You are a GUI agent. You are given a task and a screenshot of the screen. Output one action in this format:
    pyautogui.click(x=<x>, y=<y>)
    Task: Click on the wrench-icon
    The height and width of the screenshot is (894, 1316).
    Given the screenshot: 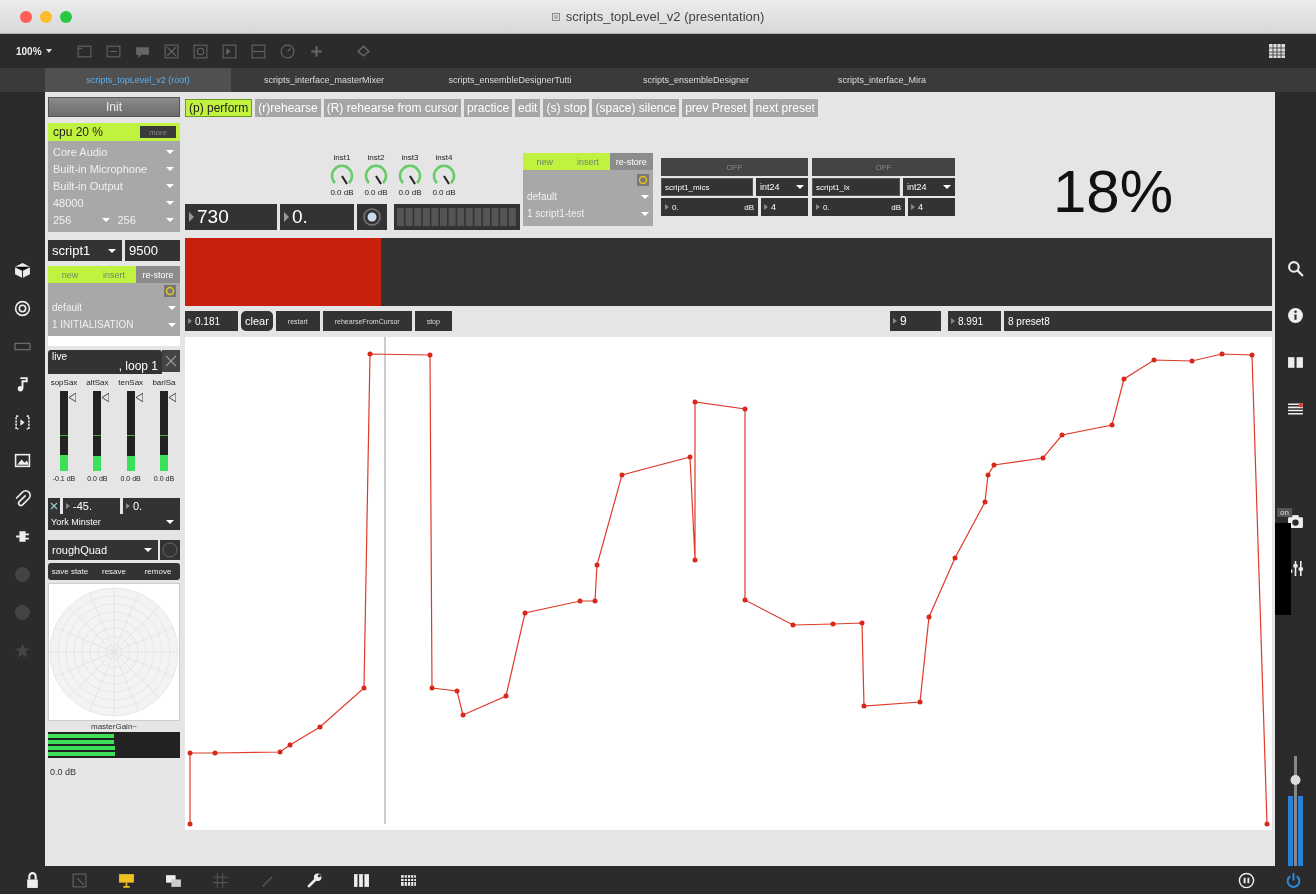 What is the action you would take?
    pyautogui.click(x=314, y=880)
    